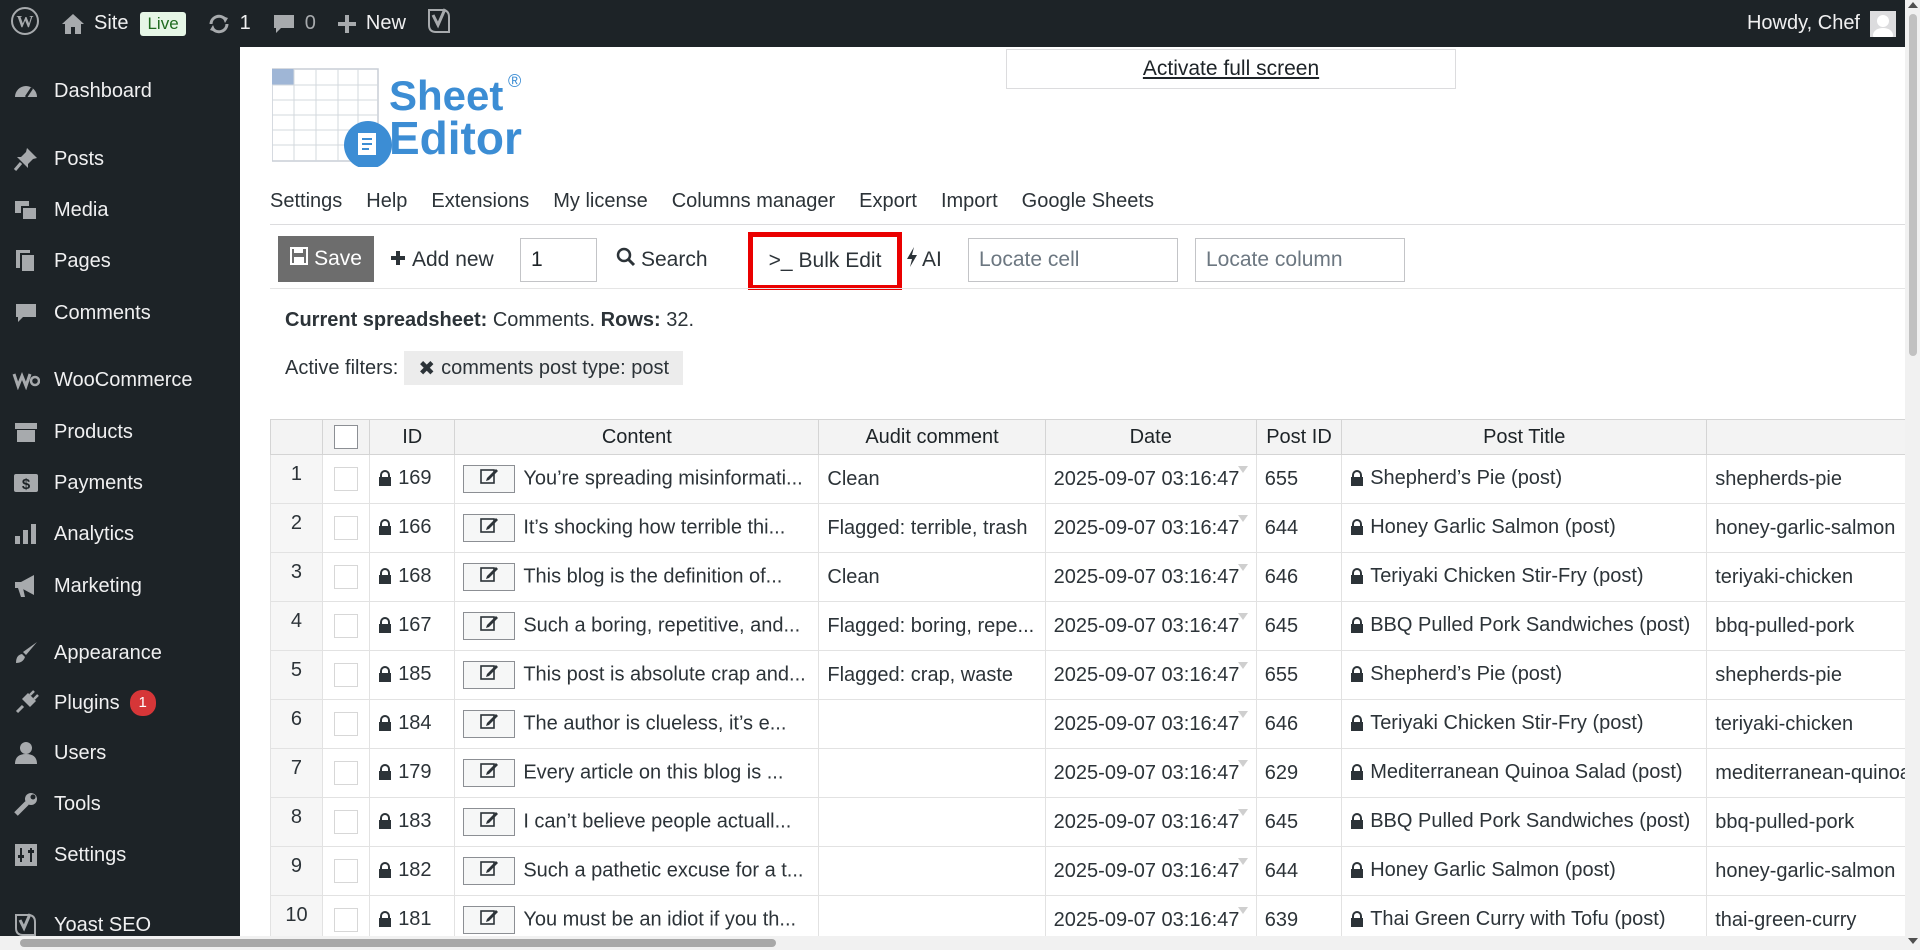 The image size is (1920, 950). I want to click on add-new-button: Add new, so click(442, 260).